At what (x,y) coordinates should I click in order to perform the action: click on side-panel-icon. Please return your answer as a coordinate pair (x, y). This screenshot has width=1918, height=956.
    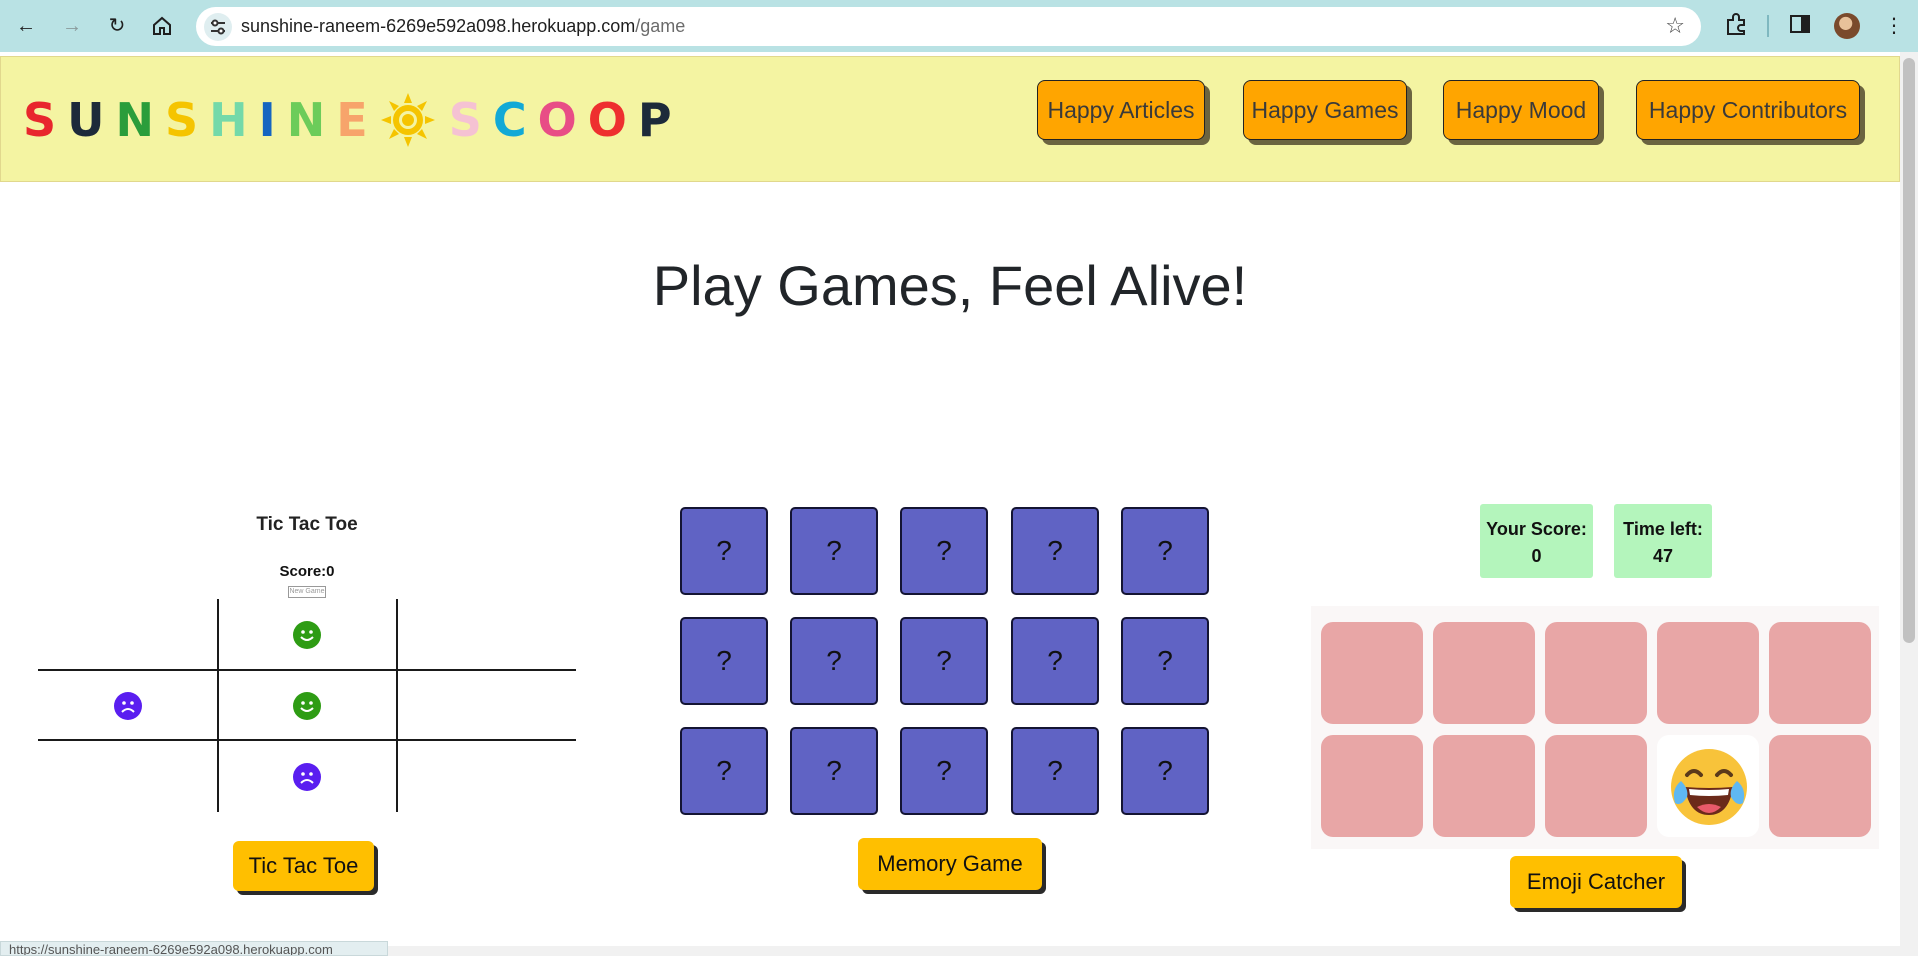
    Looking at the image, I should click on (1802, 26).